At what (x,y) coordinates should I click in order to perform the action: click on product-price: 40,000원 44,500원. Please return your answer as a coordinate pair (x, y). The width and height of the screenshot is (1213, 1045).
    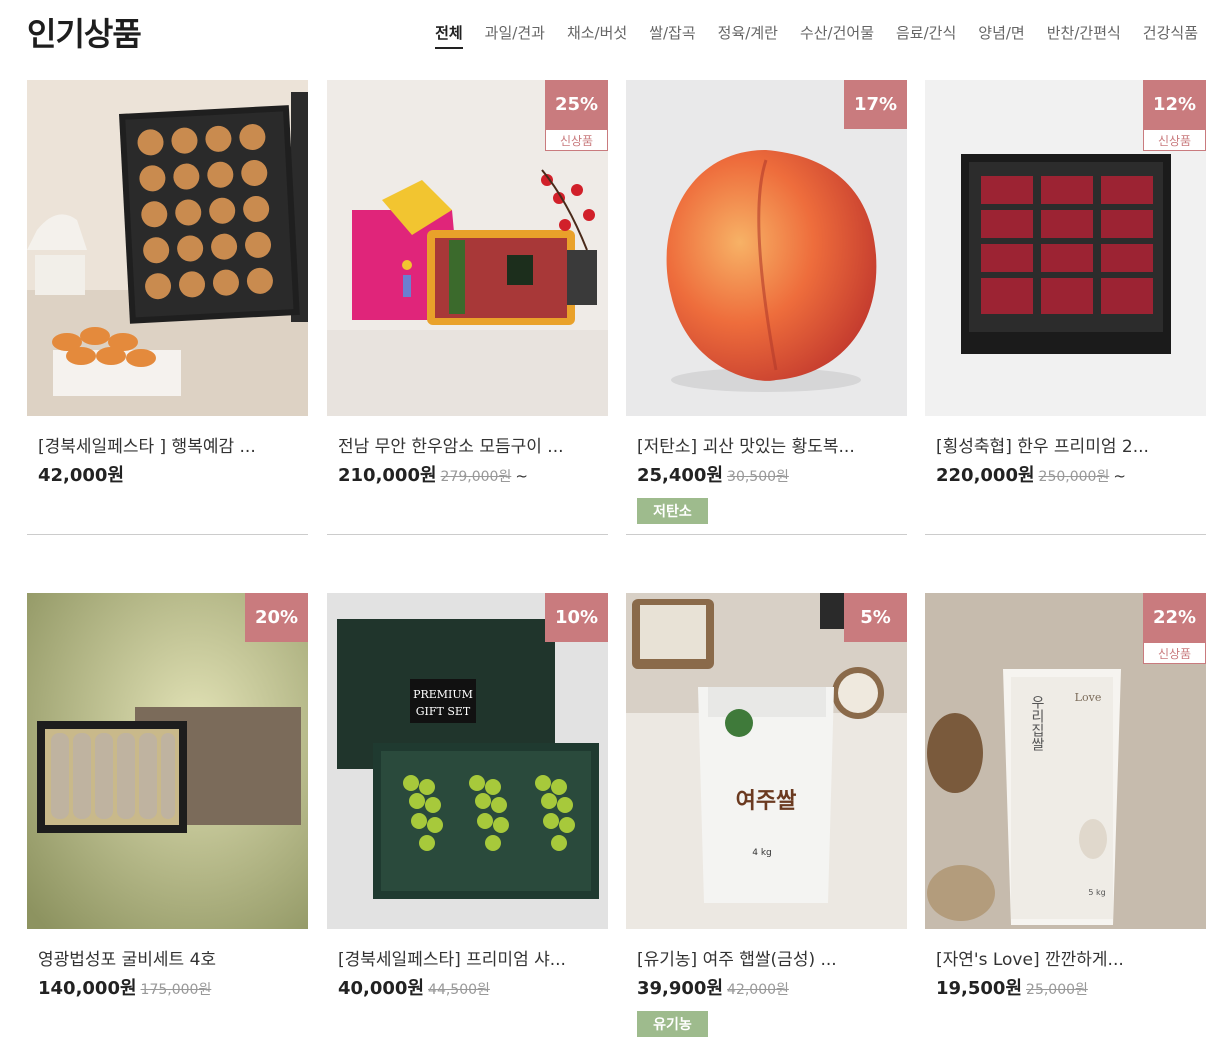
    Looking at the image, I should click on (414, 987).